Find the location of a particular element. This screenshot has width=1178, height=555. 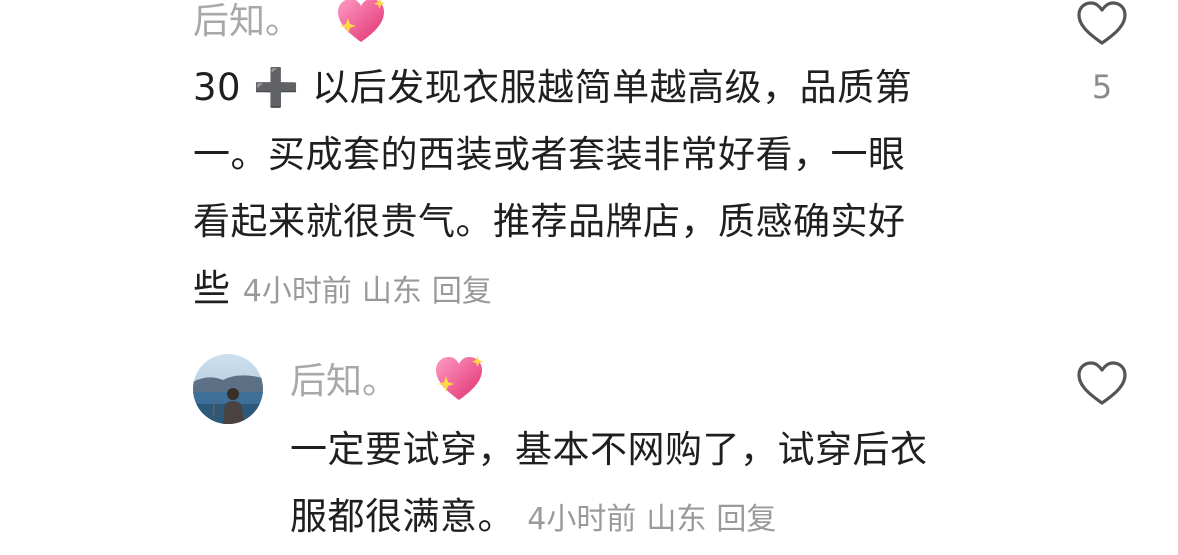

like-count: 5 is located at coordinates (1102, 87).